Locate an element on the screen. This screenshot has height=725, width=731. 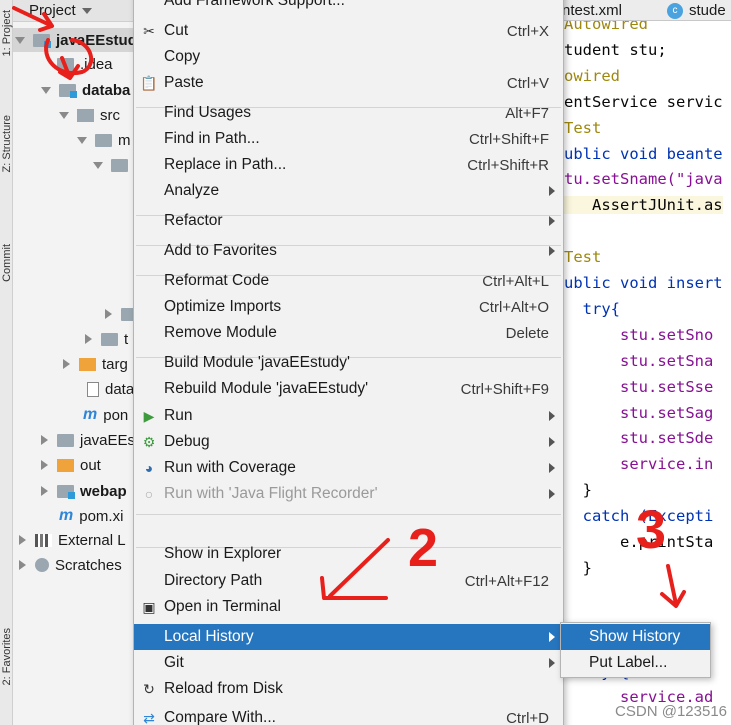
submenu-item-show-history: Show History is located at coordinates (635, 637).